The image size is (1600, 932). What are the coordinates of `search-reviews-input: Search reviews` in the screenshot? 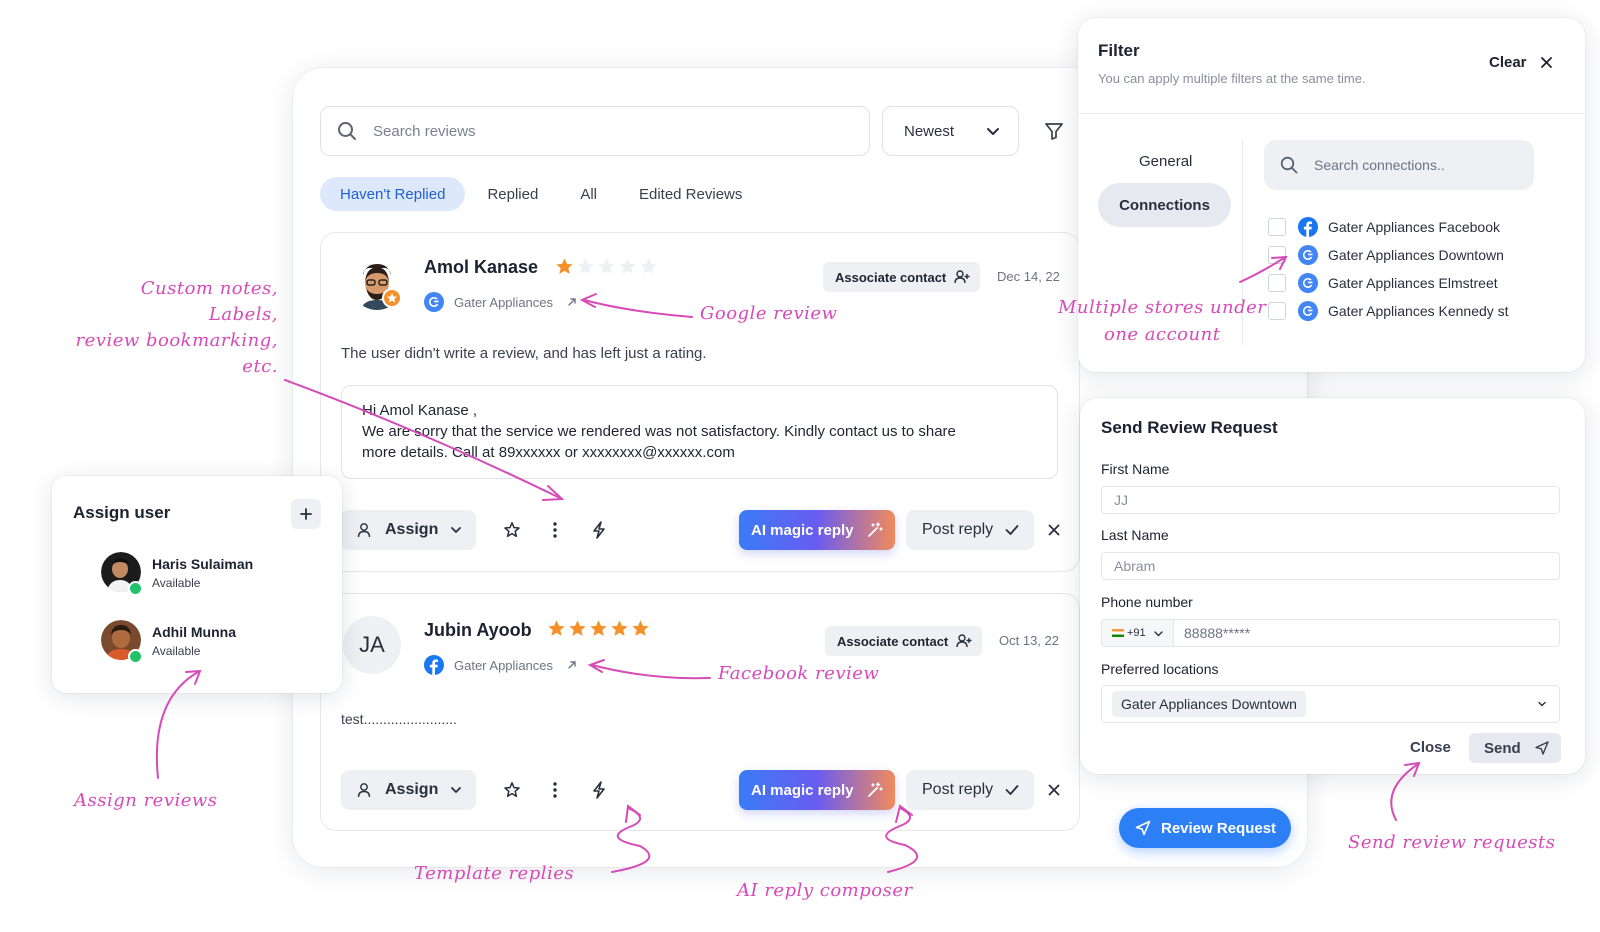 It's located at (595, 131).